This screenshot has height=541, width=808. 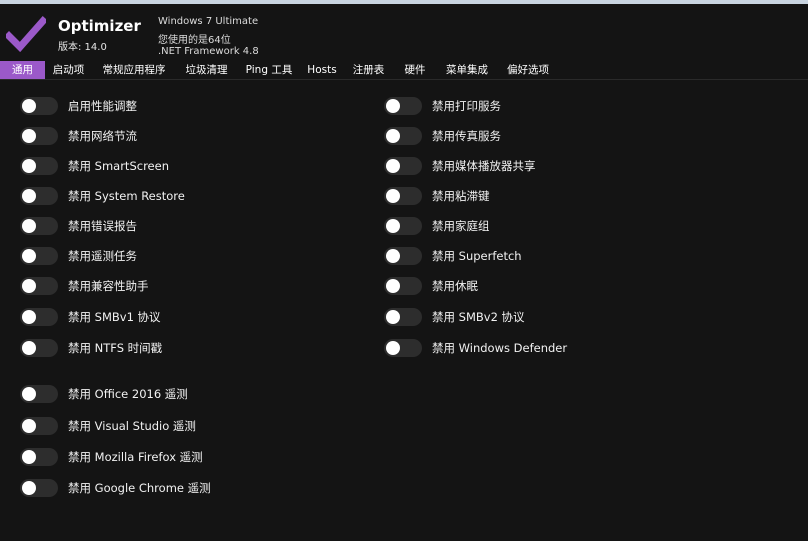 I want to click on option-label: 禁用网络节流, so click(x=102, y=136).